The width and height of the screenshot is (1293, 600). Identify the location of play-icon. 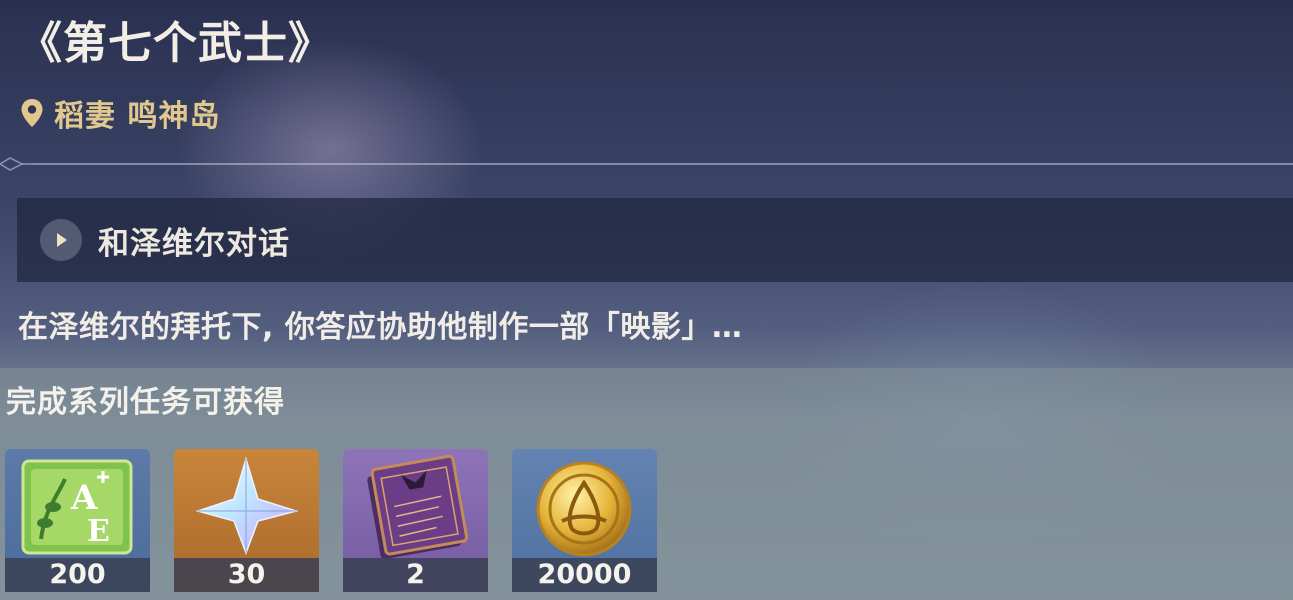
(61, 240).